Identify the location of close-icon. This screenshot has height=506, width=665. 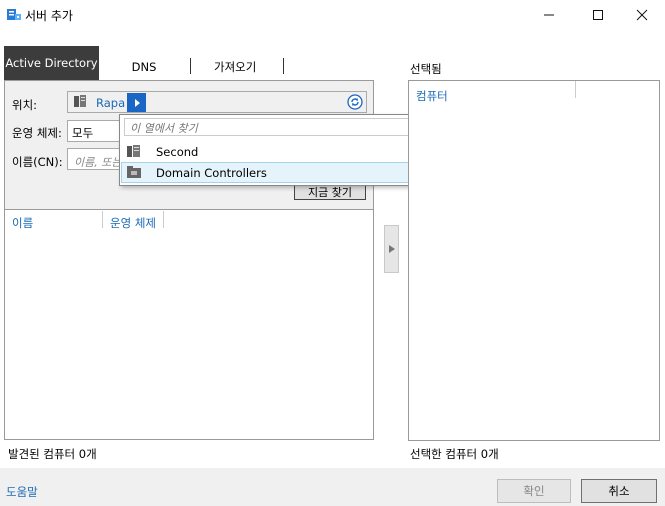
(642, 15).